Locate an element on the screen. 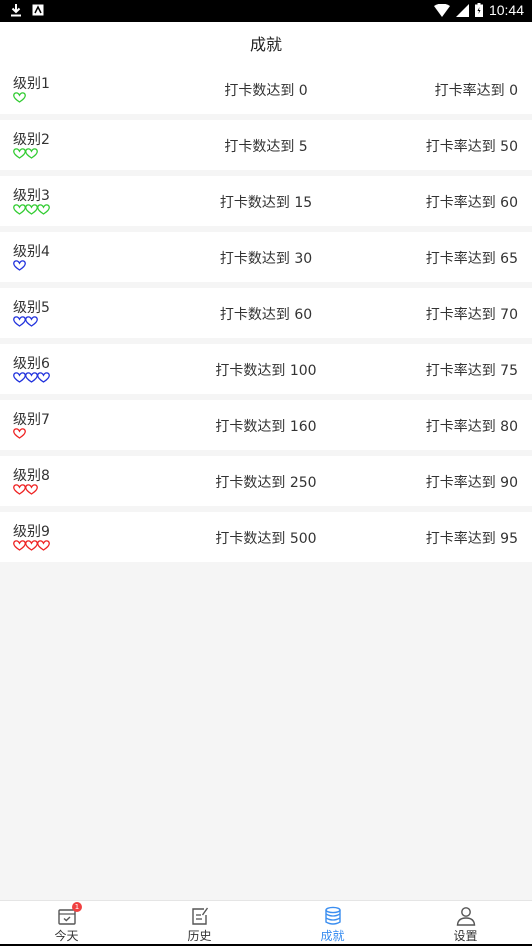 The width and height of the screenshot is (532, 946). level-row: 级别6 打卡数达到 100 打卡率达到 75 is located at coordinates (266, 369).